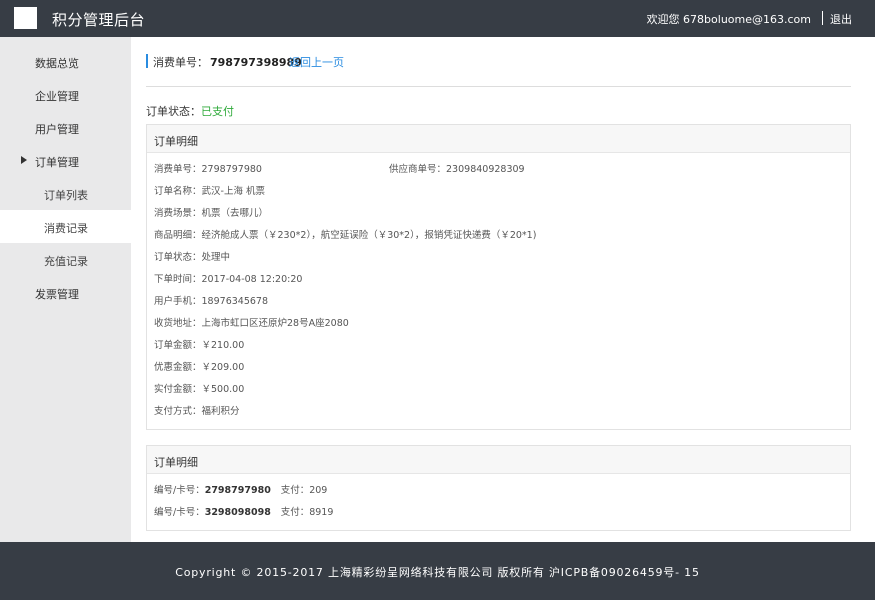 The image size is (875, 600). Describe the element at coordinates (318, 490) in the screenshot. I see `pay-value: 209` at that location.